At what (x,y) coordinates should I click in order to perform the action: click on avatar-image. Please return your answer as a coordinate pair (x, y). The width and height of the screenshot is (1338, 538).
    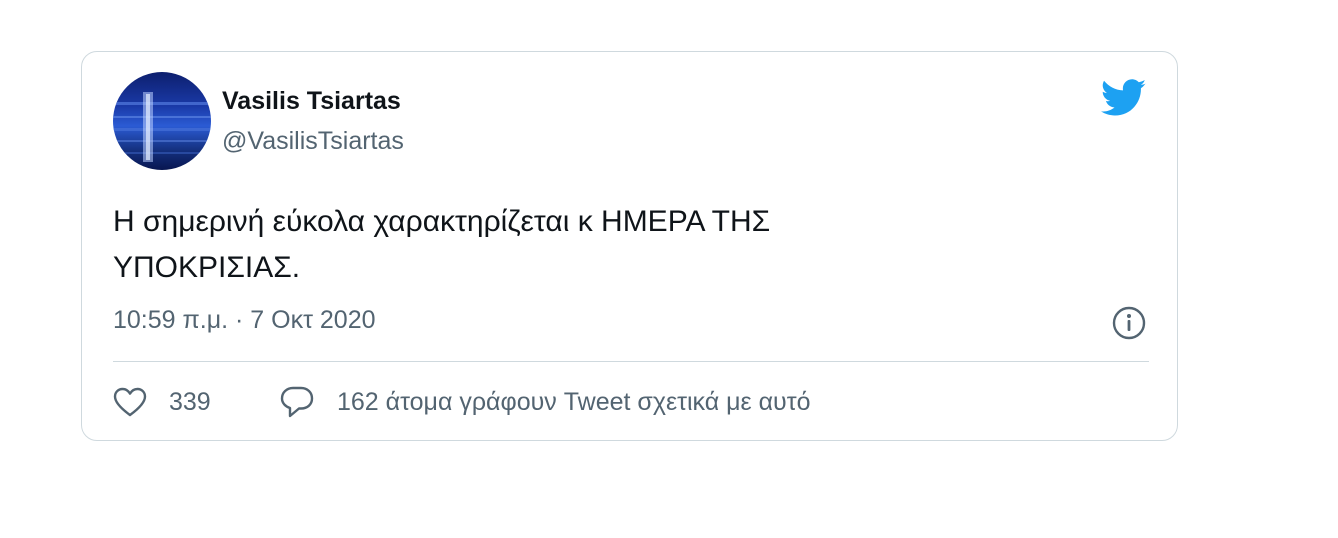
    Looking at the image, I should click on (162, 127).